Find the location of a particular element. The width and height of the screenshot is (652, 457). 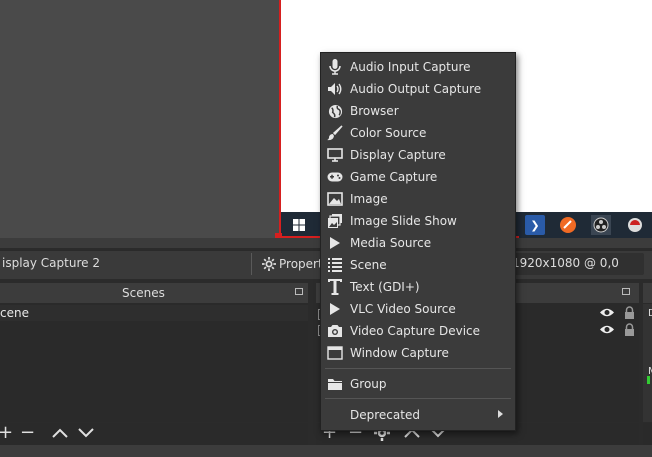

image-icon is located at coordinates (335, 199).